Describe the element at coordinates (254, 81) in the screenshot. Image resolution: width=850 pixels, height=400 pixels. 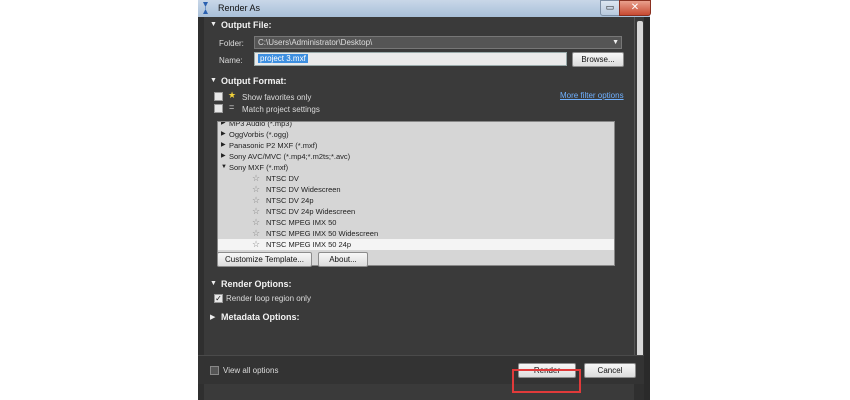
I see `output-format-heading: Output Format:` at that location.